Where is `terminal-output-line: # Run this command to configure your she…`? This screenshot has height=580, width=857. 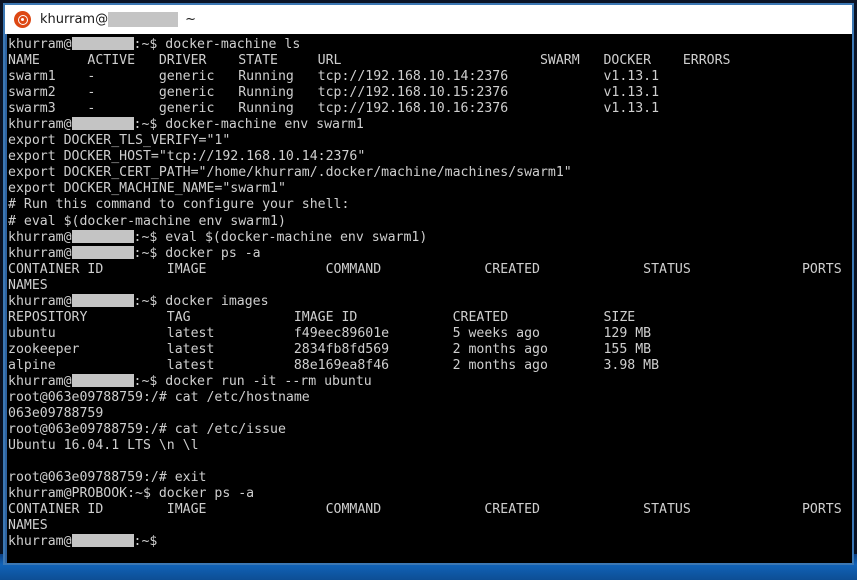
terminal-output-line: # Run this command to configure your she… is located at coordinates (179, 205).